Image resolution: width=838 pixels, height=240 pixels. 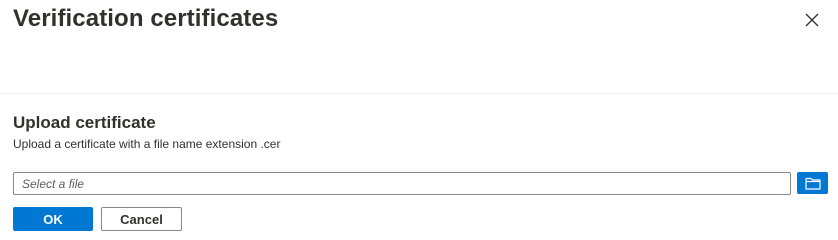 I want to click on folder-icon, so click(x=812, y=183).